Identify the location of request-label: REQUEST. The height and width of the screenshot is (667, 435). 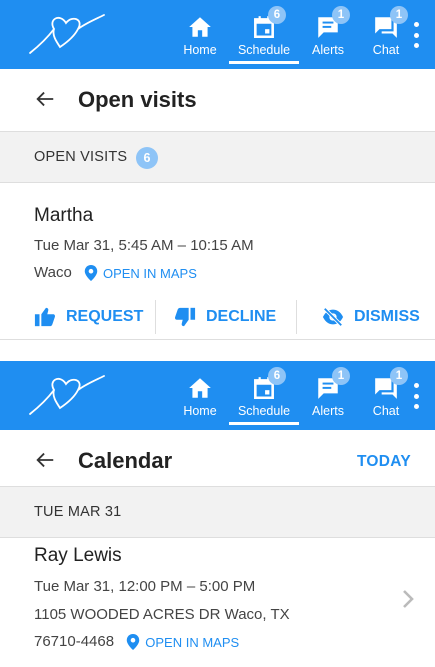
(105, 316).